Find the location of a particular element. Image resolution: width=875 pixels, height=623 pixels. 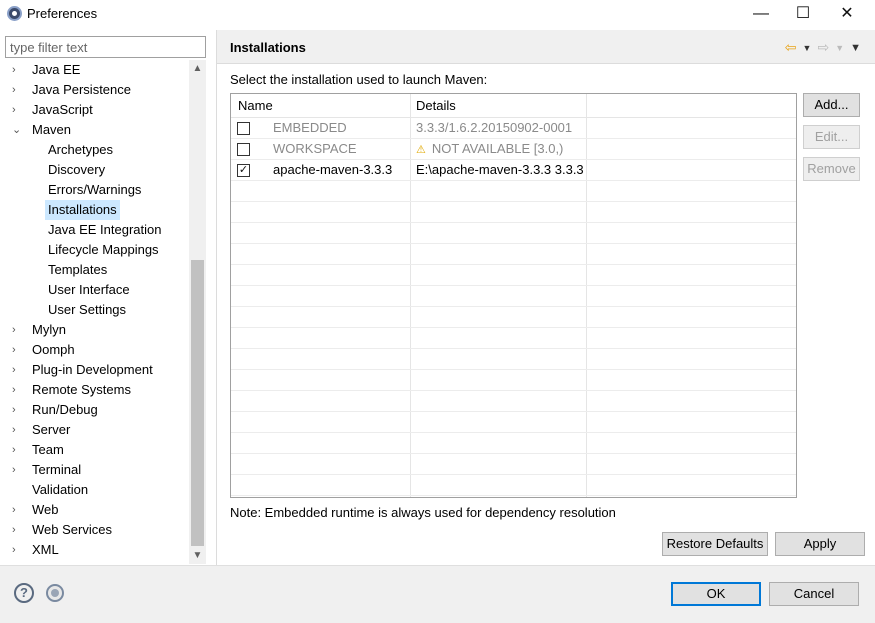

tree-item: › Web is located at coordinates (97, 510).